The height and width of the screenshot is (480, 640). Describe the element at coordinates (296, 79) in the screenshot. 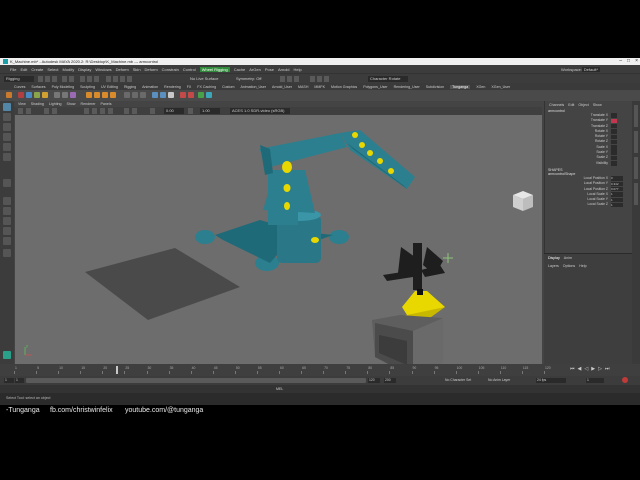

I see `render-settings-icon` at that location.